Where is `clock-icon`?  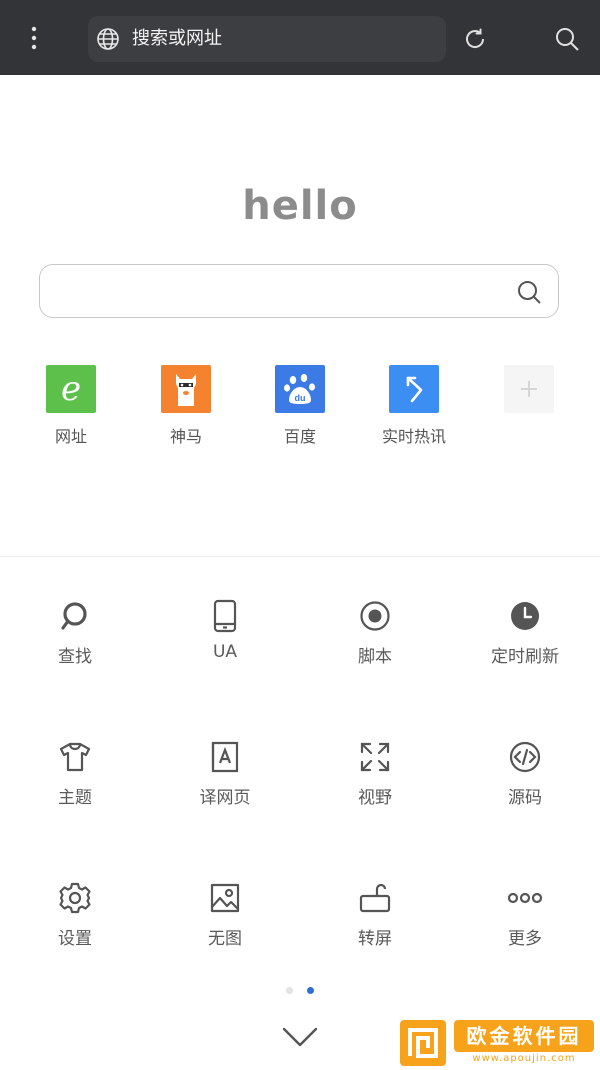 clock-icon is located at coordinates (525, 616).